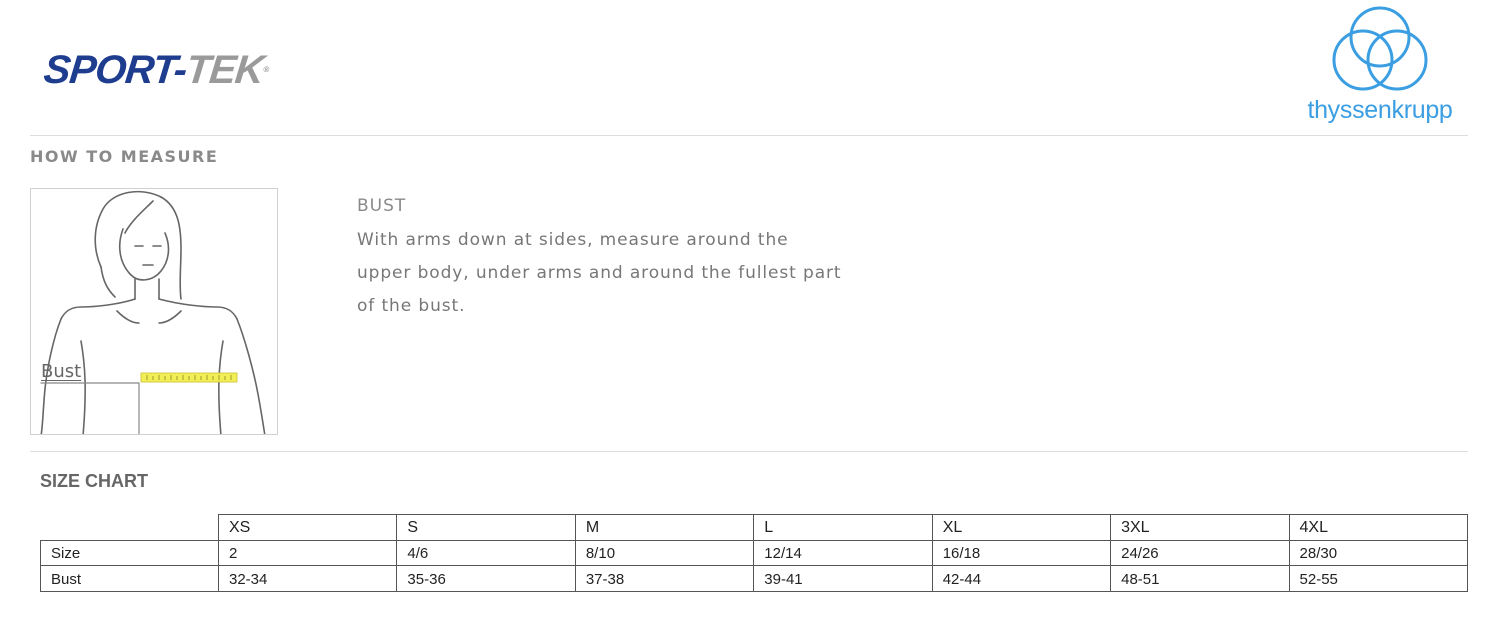  Describe the element at coordinates (307, 578) in the screenshot. I see `table-cell: 32-34` at that location.